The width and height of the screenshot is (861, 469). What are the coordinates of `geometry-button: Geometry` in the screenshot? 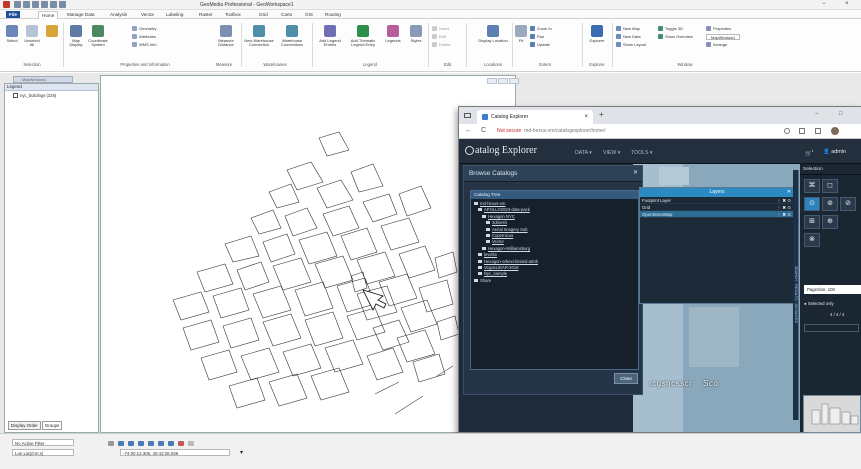 It's located at (144, 29).